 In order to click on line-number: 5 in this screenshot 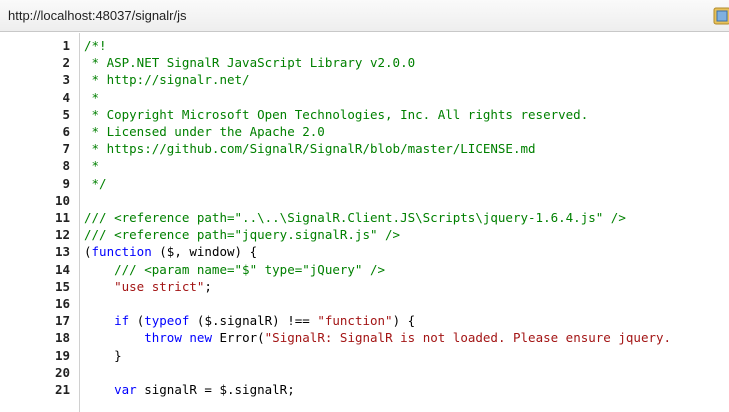, I will do `click(66, 114)`.